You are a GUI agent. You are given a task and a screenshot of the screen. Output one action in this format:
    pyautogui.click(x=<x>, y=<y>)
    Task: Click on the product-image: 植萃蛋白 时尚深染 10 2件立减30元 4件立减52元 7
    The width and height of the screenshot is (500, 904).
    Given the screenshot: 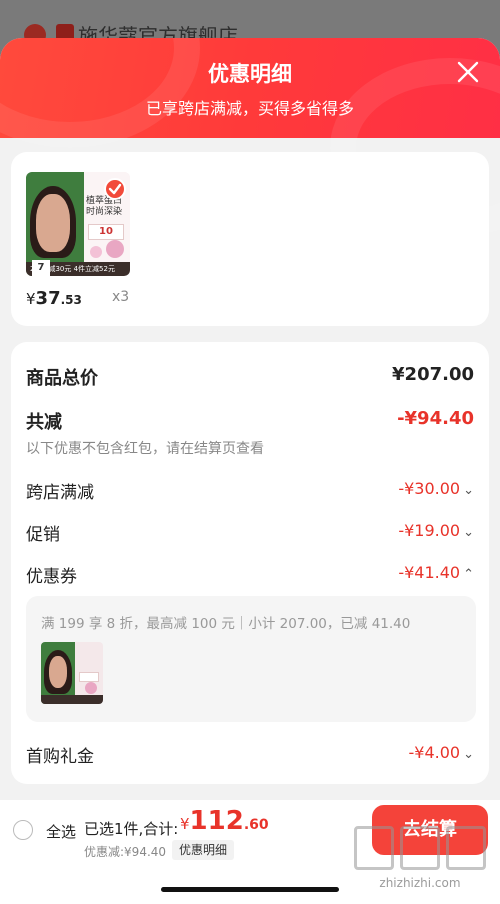 What is the action you would take?
    pyautogui.click(x=78, y=224)
    